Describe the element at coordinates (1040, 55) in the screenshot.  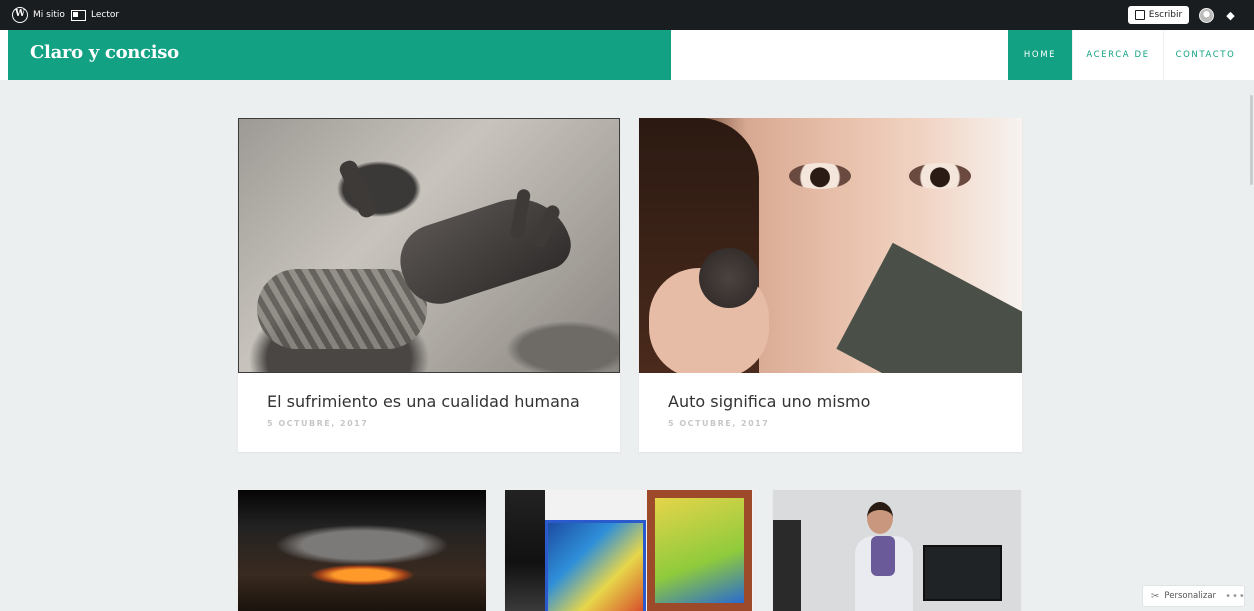
I see `nav-item-home: HOME` at that location.